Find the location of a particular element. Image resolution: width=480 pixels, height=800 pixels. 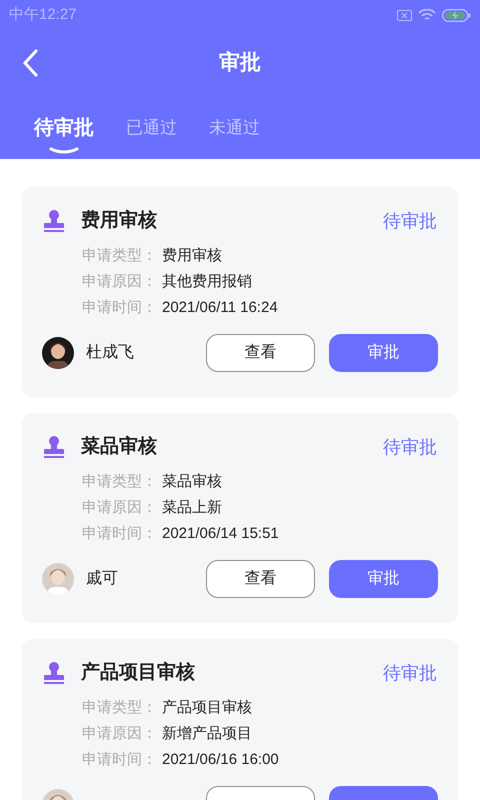

card-title: 费用审核 is located at coordinates (119, 220).